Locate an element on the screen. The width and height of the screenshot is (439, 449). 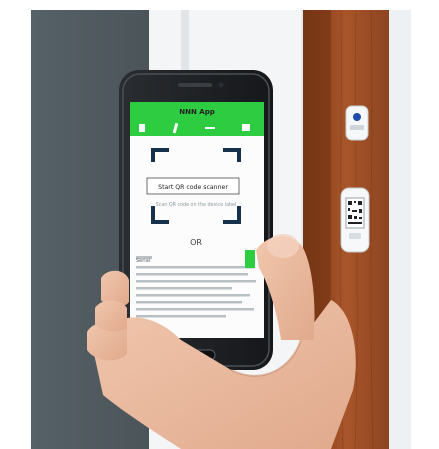
grid-icon is located at coordinates (246, 127).